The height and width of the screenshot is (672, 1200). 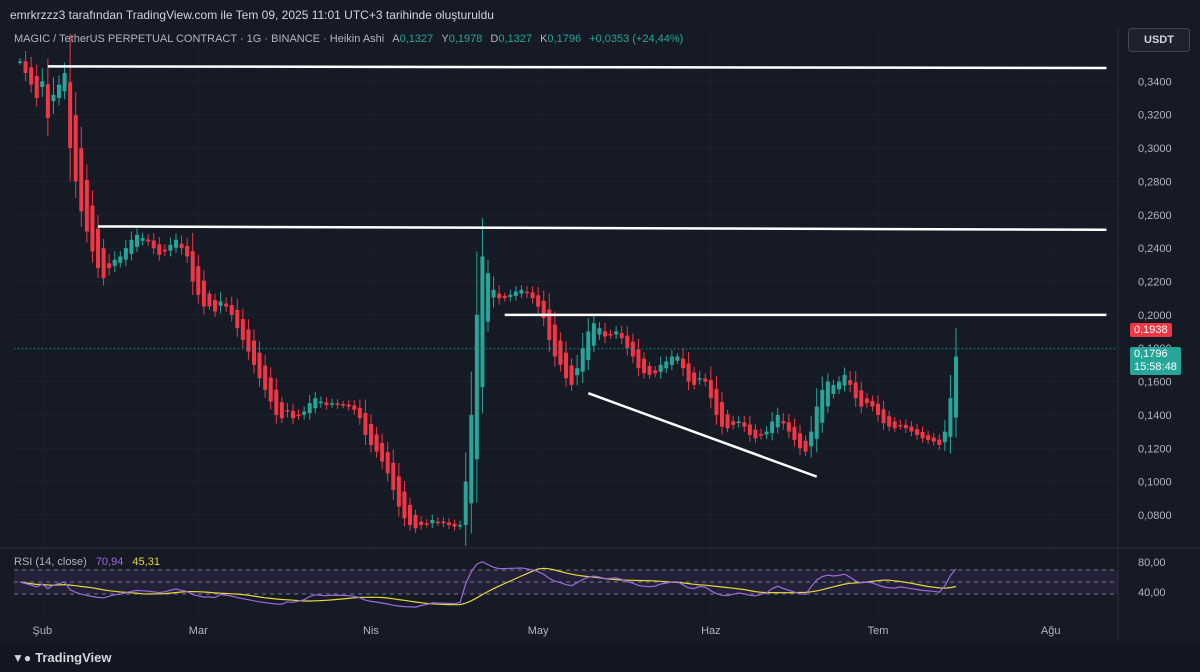 What do you see at coordinates (600, 577) in the screenshot?
I see `rsi-pane: 80,00 40,00` at bounding box center [600, 577].